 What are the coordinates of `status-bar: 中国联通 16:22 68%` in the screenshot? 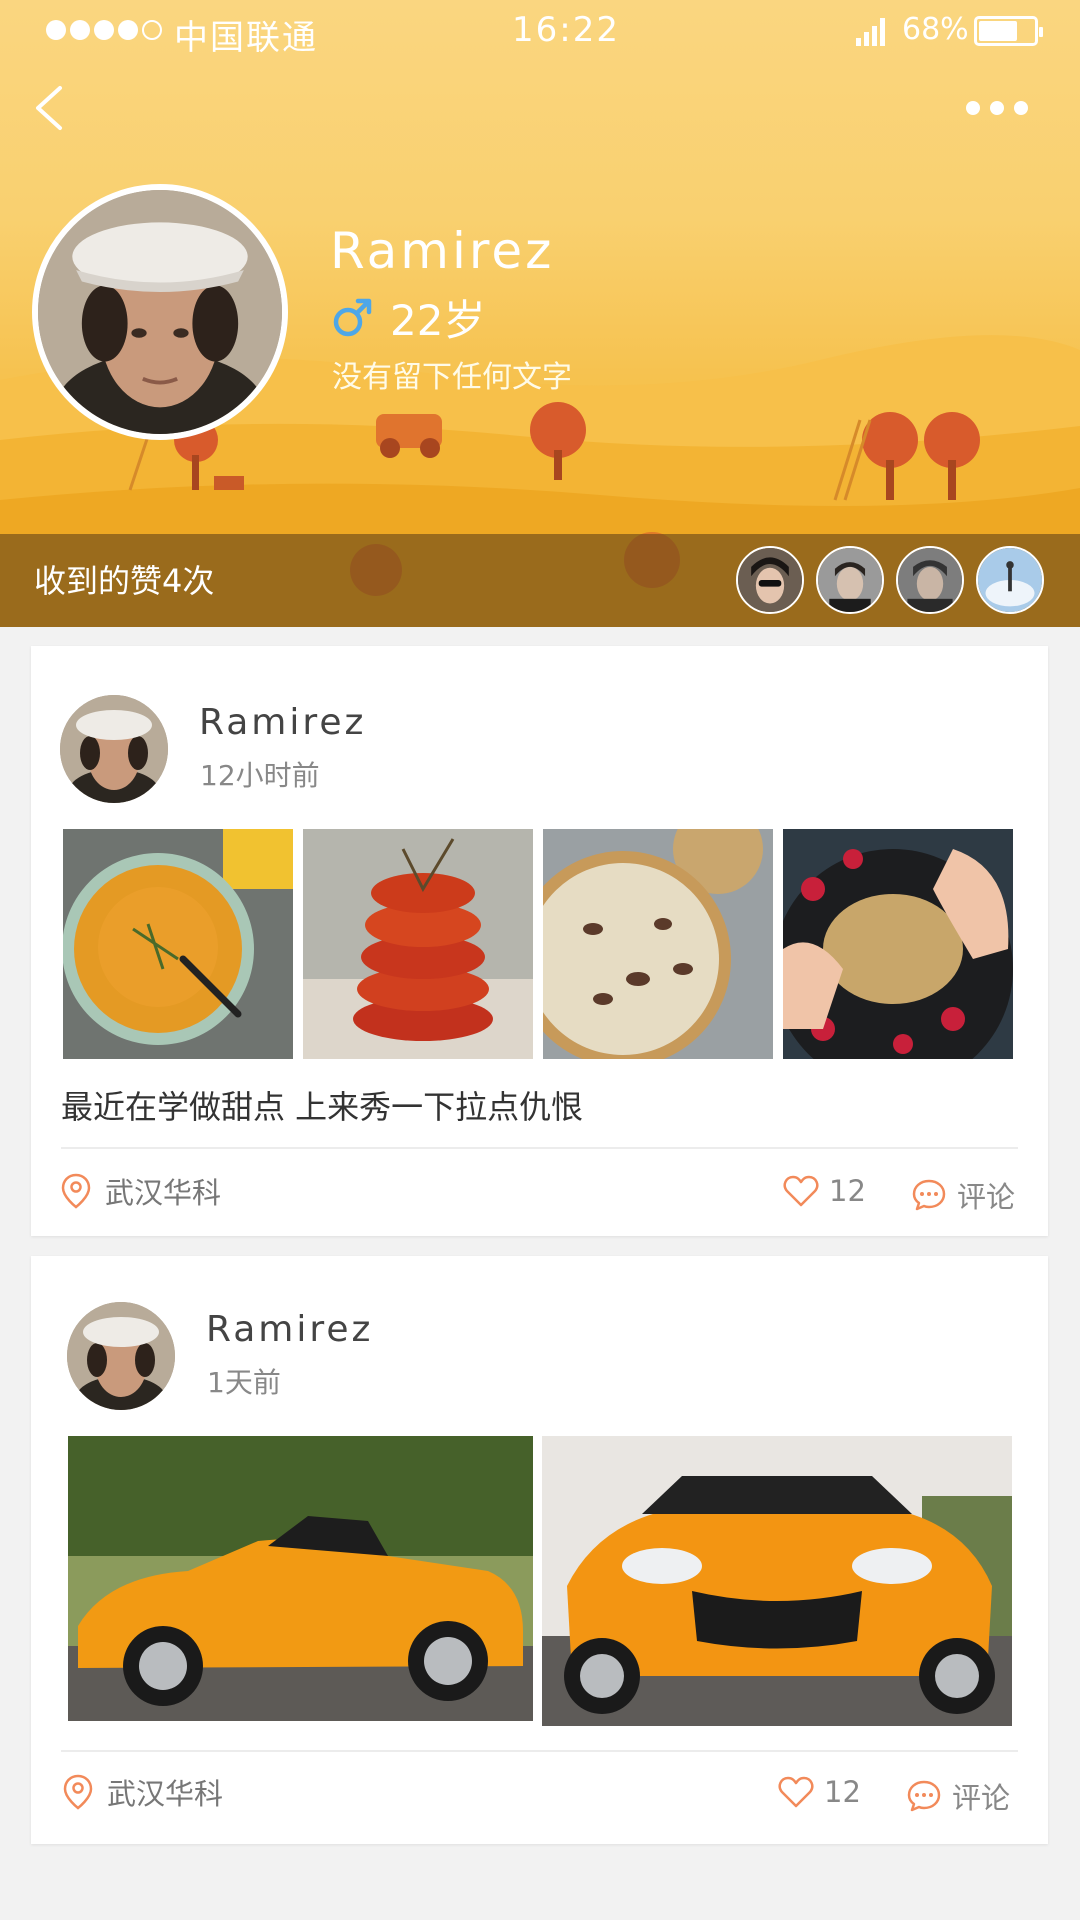 It's located at (540, 32).